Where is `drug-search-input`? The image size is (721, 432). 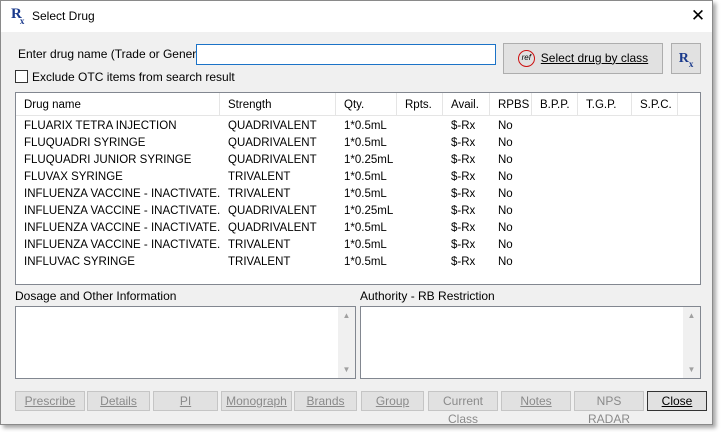
drug-search-input is located at coordinates (346, 54).